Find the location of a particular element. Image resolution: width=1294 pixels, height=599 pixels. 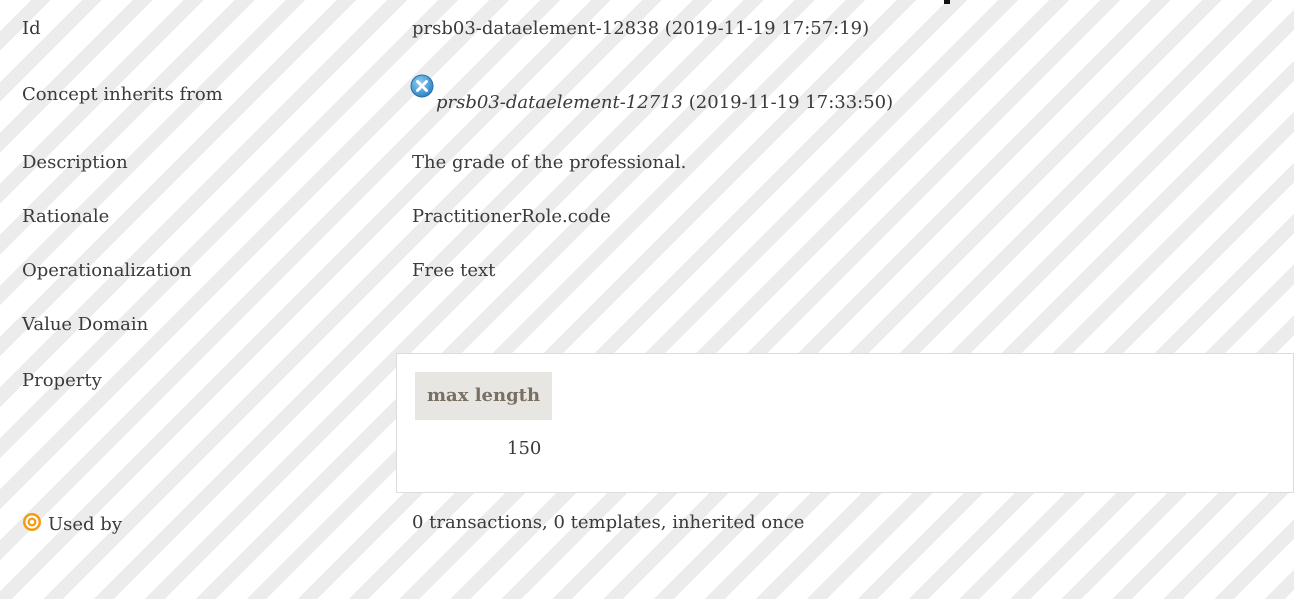

label-value-domain: Value Domain is located at coordinates (85, 324).